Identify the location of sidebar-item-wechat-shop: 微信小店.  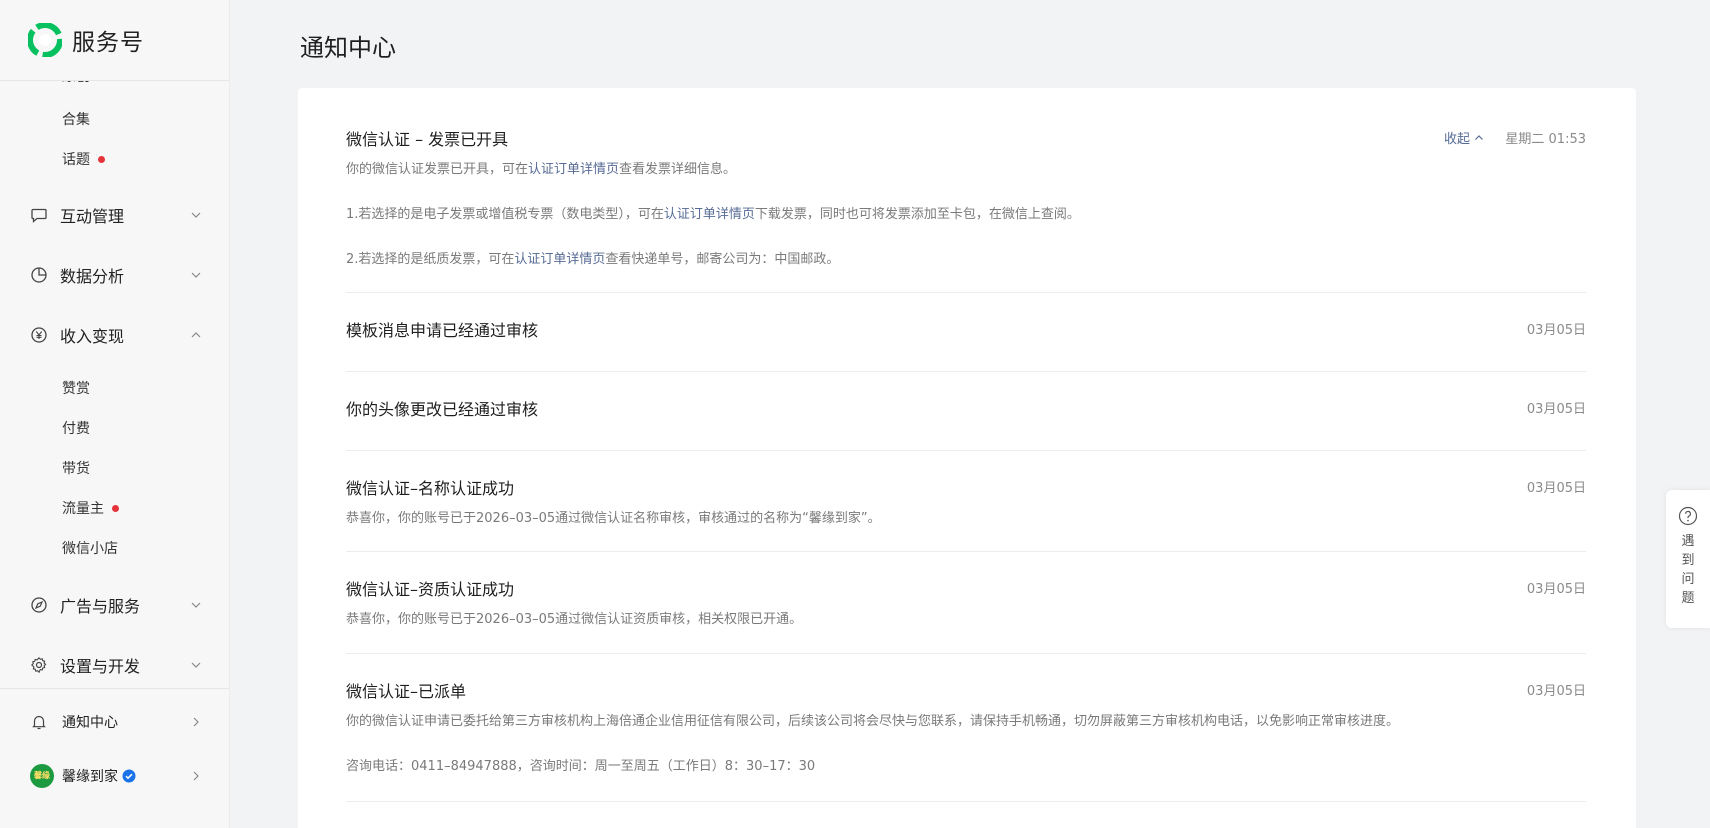
(90, 548).